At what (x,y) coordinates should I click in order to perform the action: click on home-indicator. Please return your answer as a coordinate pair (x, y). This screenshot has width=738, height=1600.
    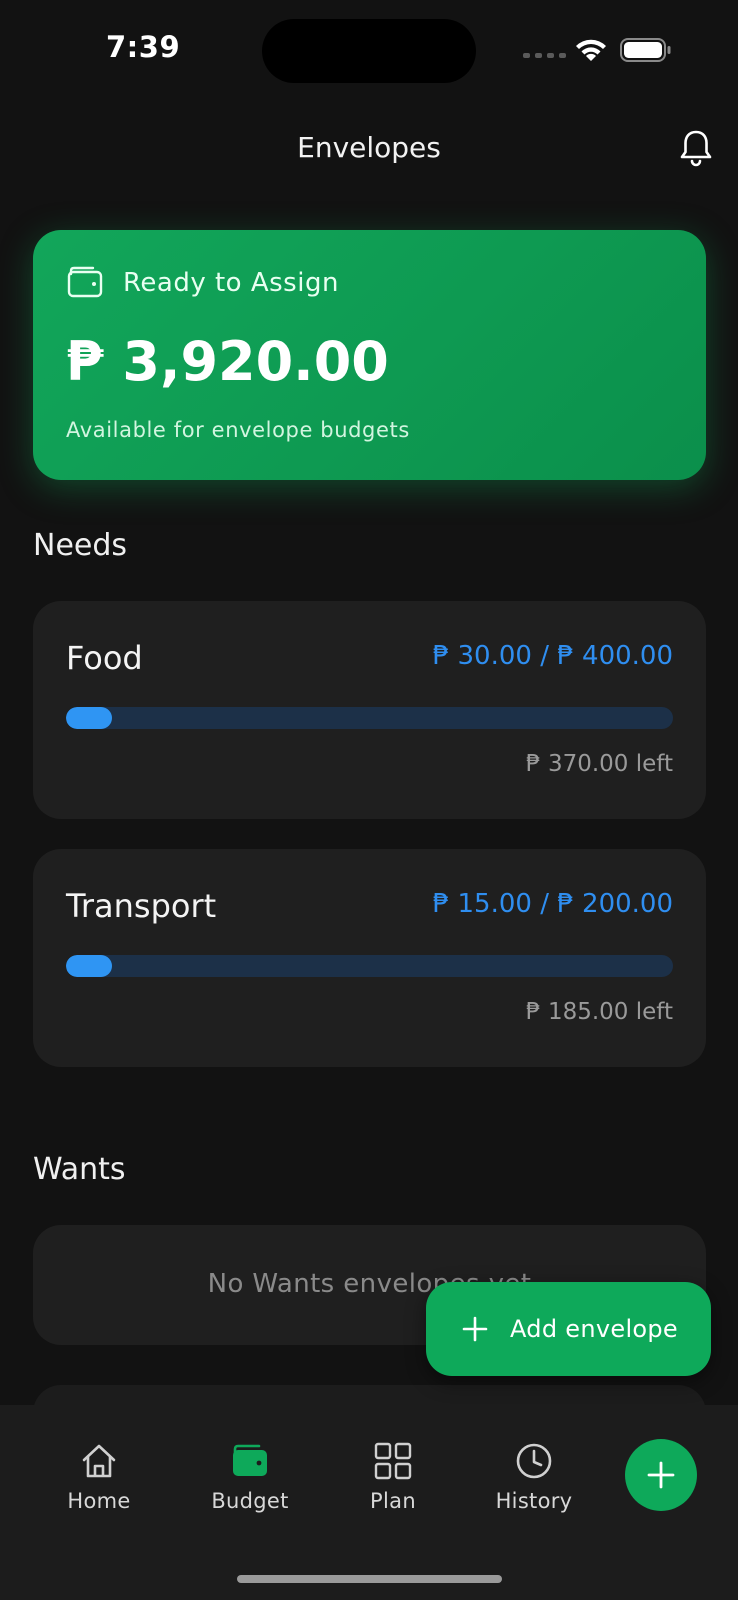
    Looking at the image, I should click on (369, 1579).